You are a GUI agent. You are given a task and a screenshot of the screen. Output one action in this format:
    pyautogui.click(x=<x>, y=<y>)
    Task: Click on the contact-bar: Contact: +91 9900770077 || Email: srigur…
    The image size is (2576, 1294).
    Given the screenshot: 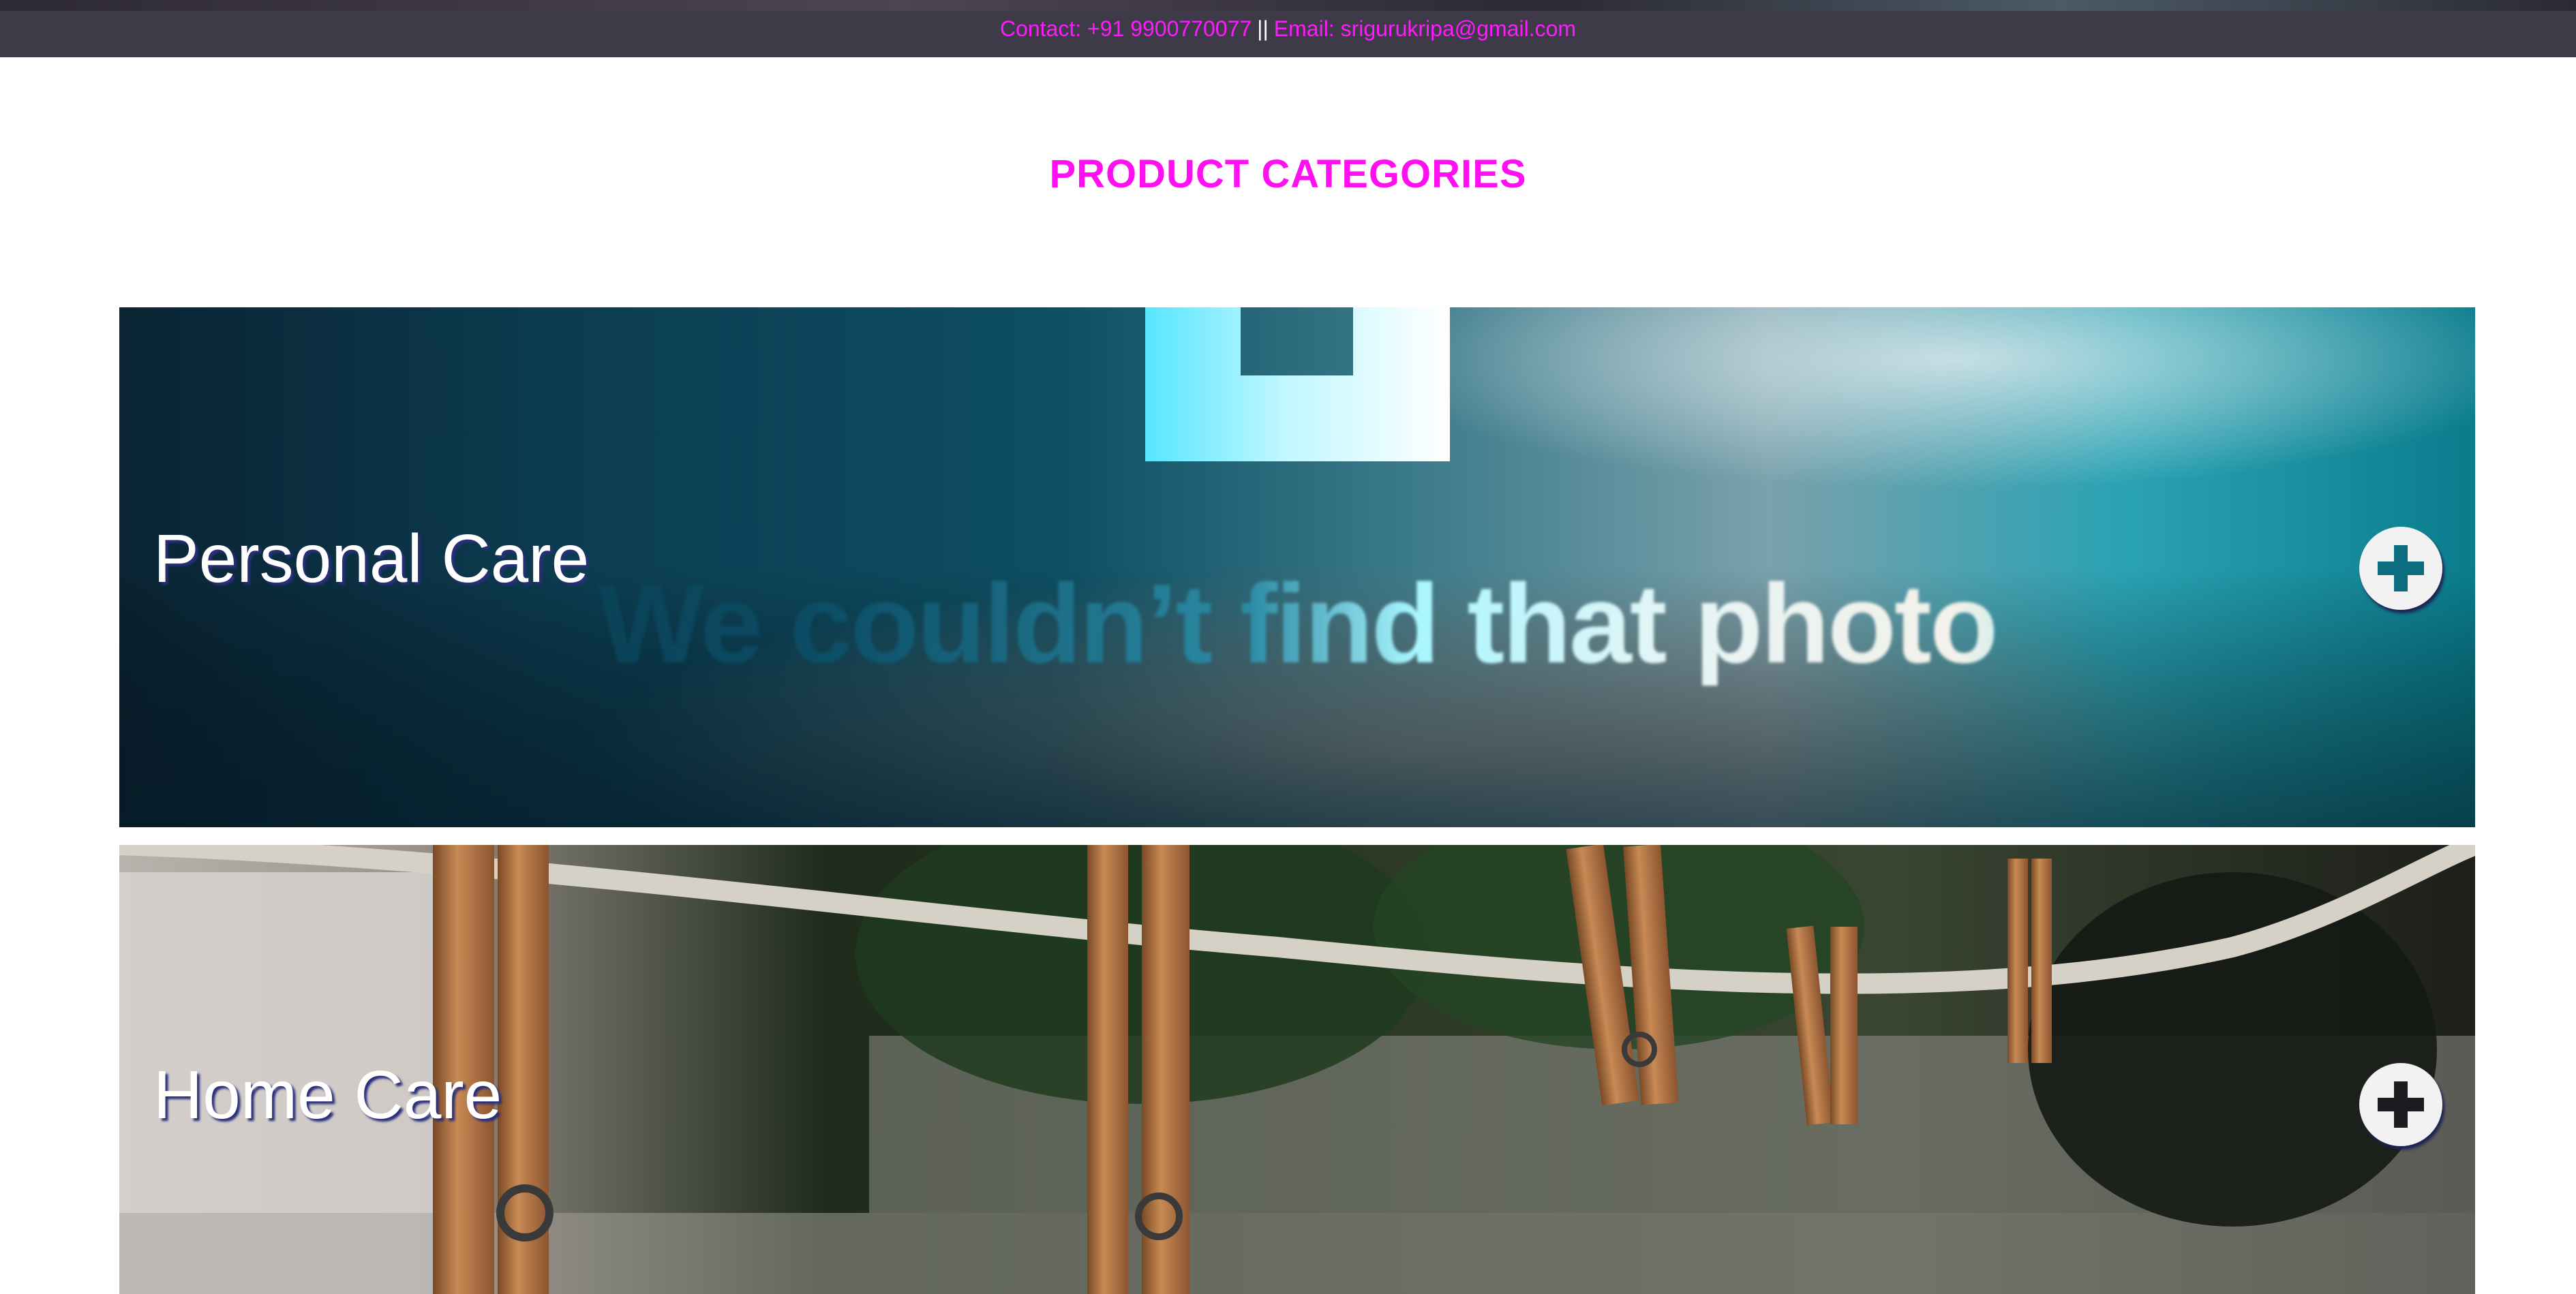 What is the action you would take?
    pyautogui.click(x=1288, y=28)
    